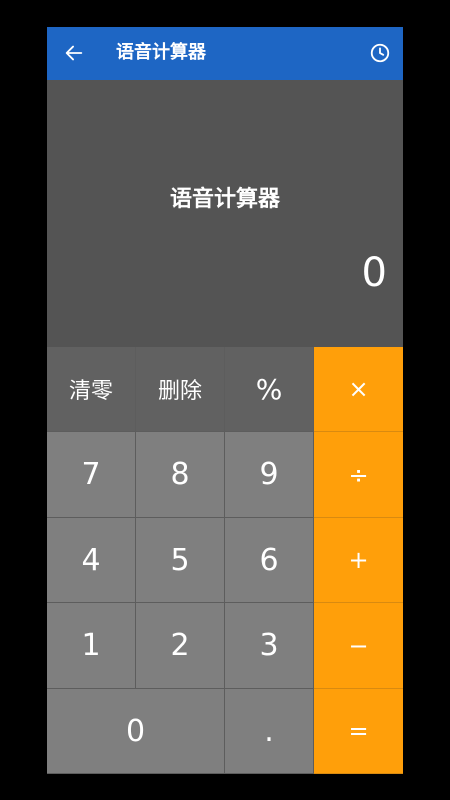  I want to click on digit-6-button: 6, so click(269, 560).